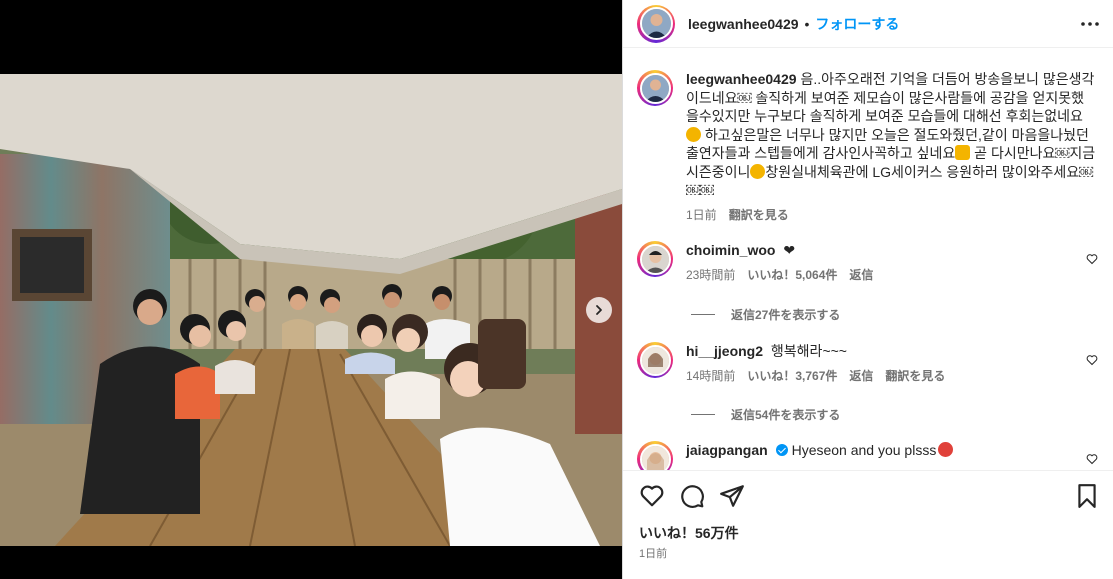  I want to click on heart-icon, so click(652, 496).